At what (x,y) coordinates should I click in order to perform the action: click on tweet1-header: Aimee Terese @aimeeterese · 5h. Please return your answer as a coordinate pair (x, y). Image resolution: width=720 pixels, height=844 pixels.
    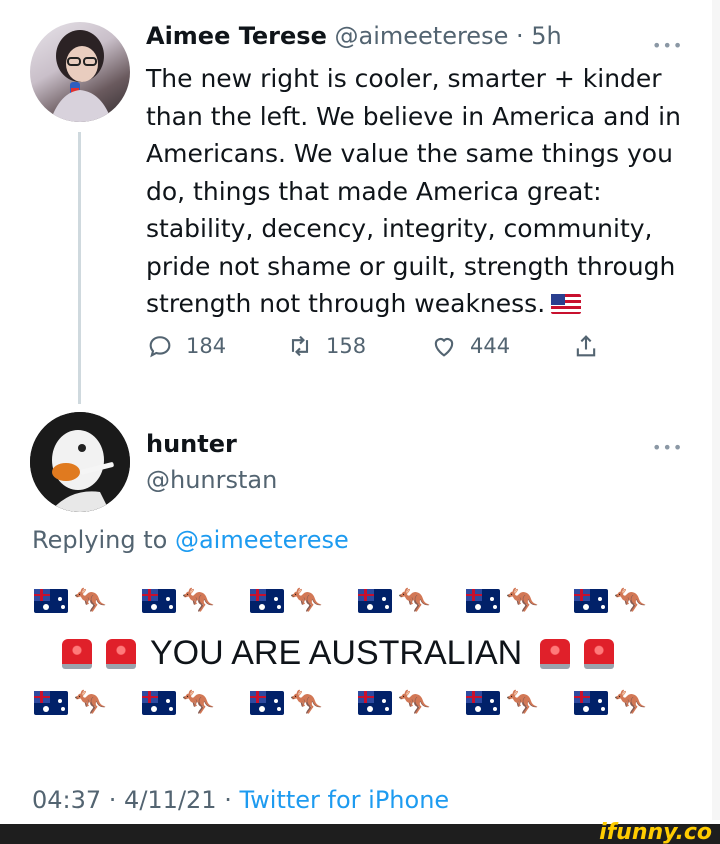
    Looking at the image, I should click on (354, 36).